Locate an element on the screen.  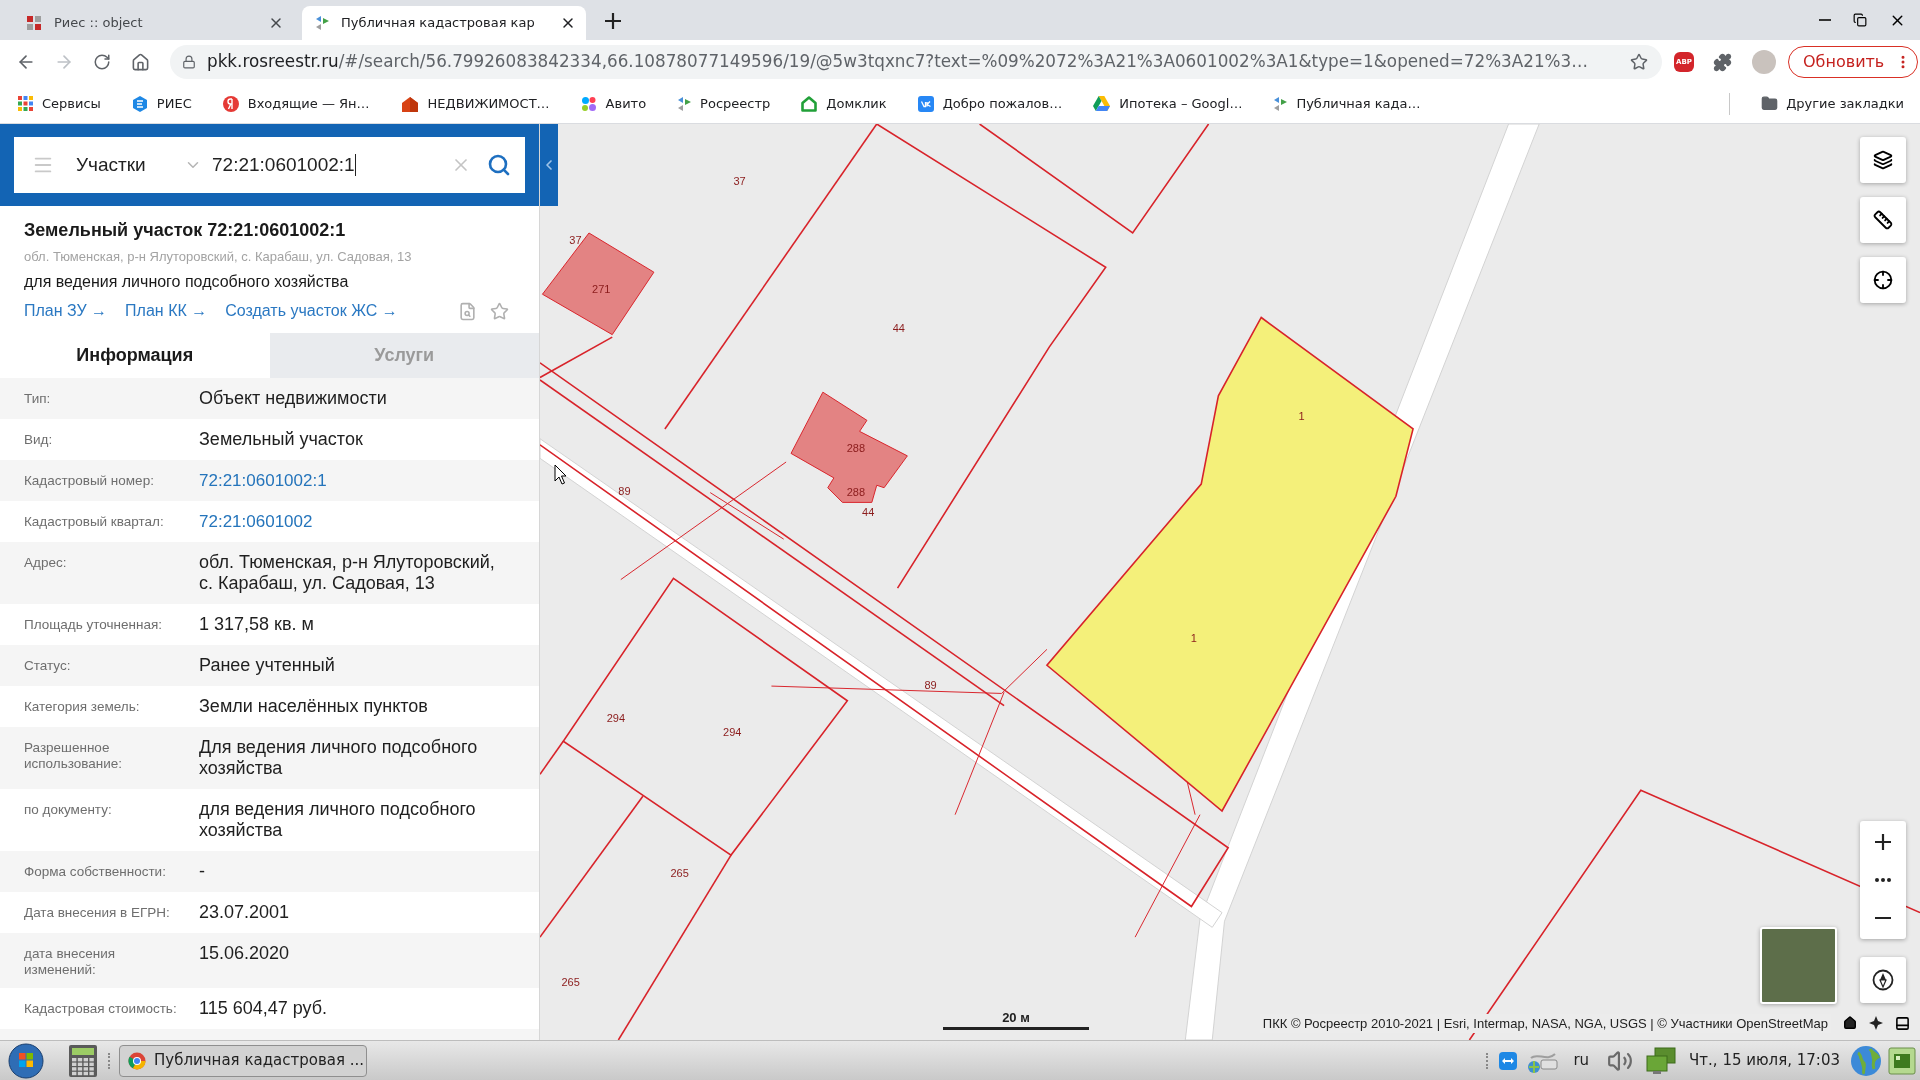
field-value: - is located at coordinates (202, 871).